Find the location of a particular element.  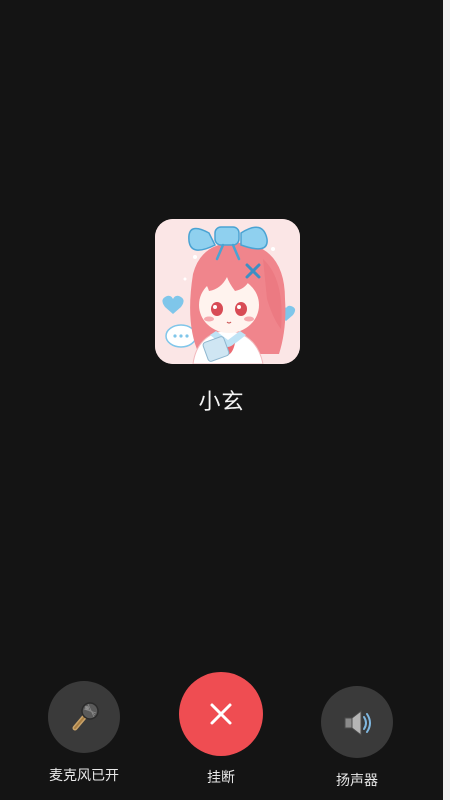

speaker-label: 扬声器 is located at coordinates (357, 781).